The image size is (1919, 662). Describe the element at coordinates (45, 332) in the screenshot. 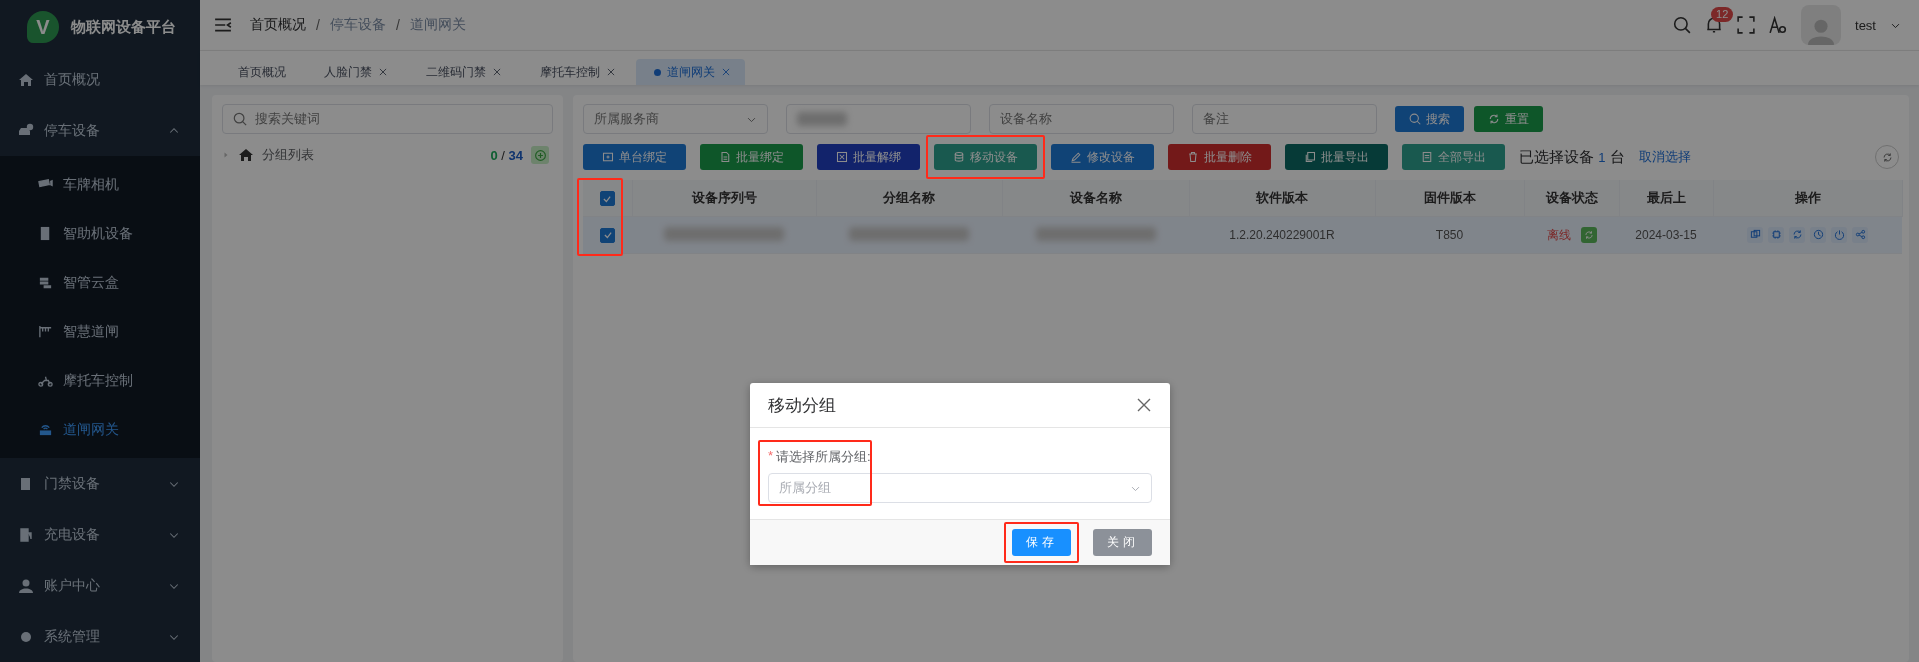

I see `barrier-icon` at that location.